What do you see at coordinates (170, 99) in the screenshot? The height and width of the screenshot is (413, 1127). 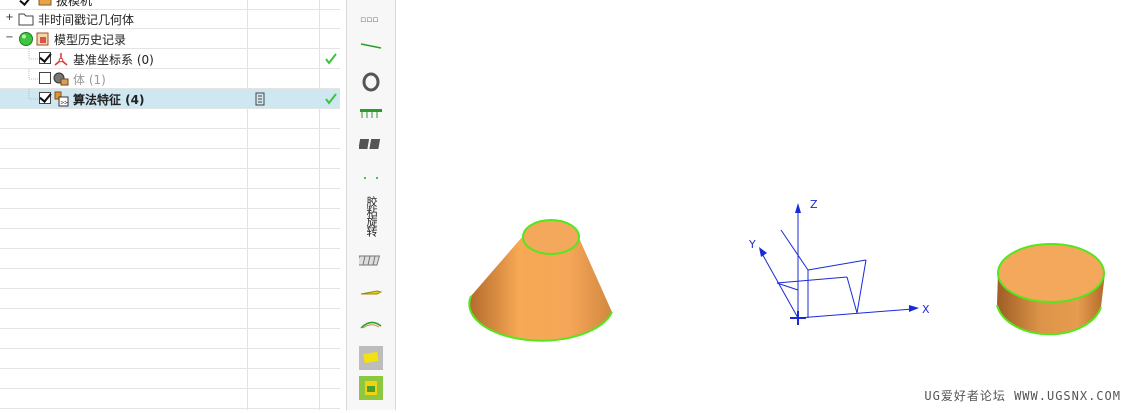 I see `tree-row-algorithm-feature: >> 算法特征 (4)` at bounding box center [170, 99].